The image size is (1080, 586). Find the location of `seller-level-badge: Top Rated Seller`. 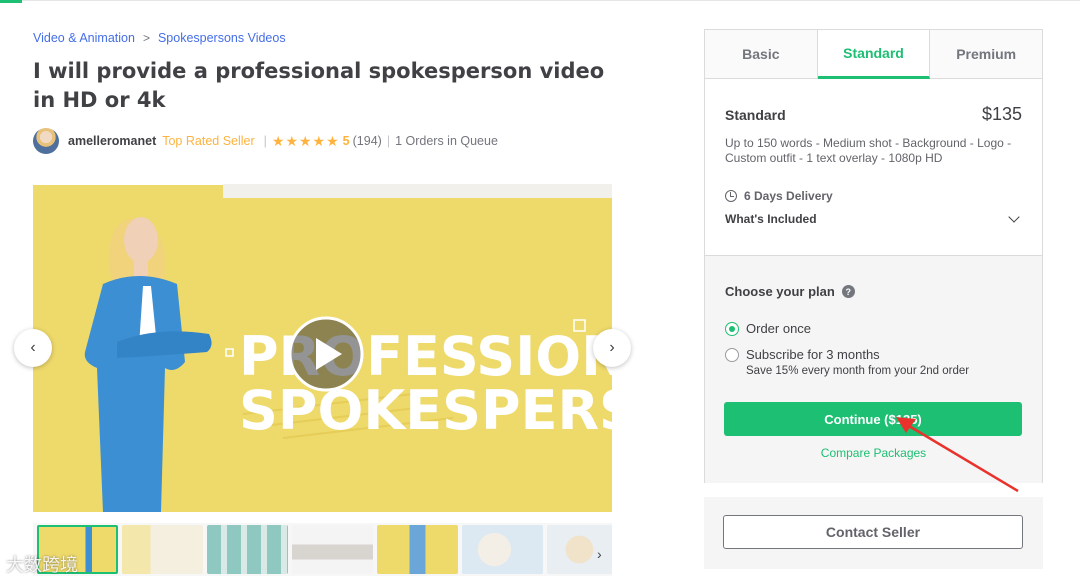

seller-level-badge: Top Rated Seller is located at coordinates (208, 141).